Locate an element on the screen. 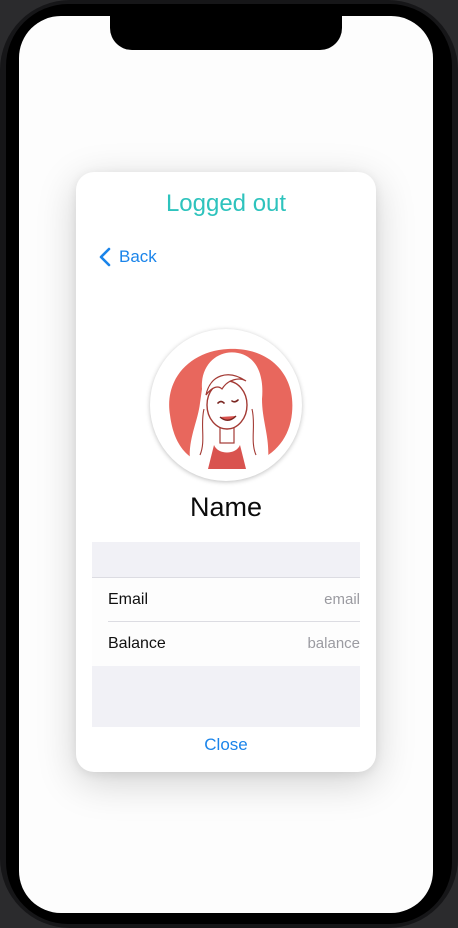  device-notch is located at coordinates (226, 33).